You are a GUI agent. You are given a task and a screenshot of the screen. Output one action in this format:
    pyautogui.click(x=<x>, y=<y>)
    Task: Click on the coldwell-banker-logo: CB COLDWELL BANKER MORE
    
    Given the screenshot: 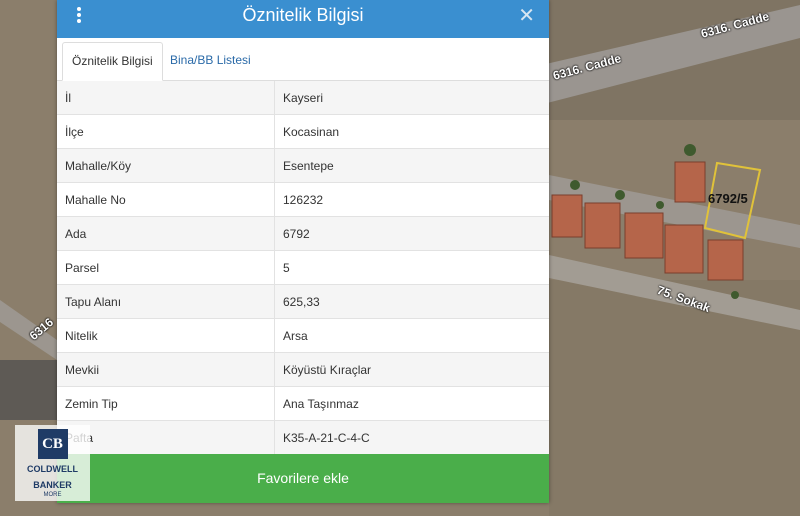 What is the action you would take?
    pyautogui.click(x=52, y=463)
    